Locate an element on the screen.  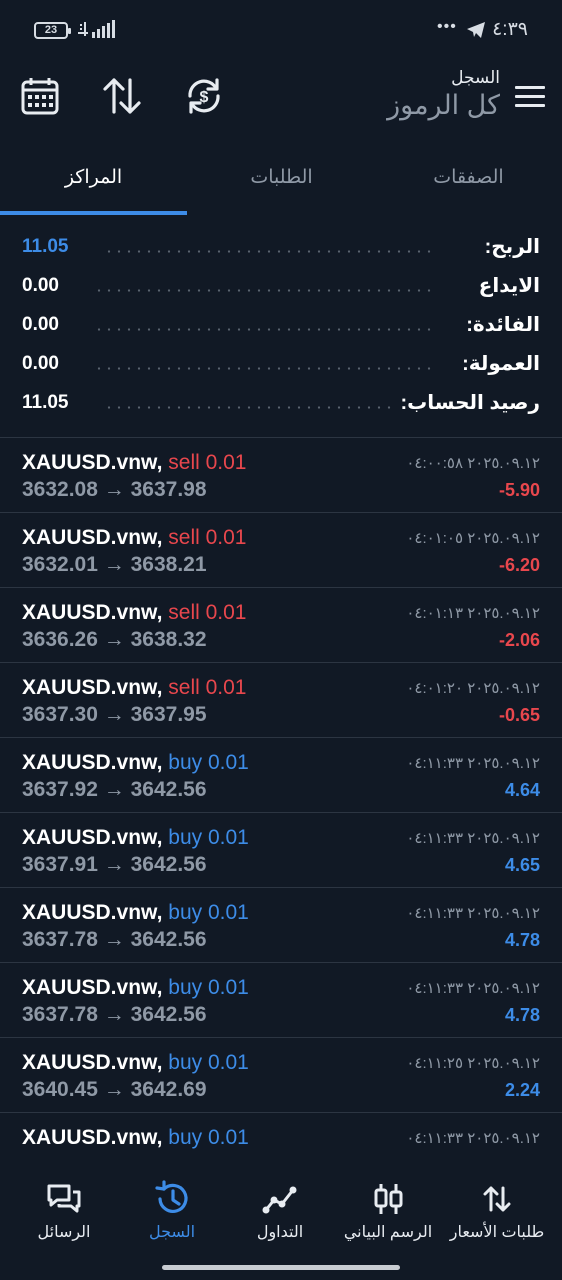
quotes-icon is located at coordinates (497, 1199).